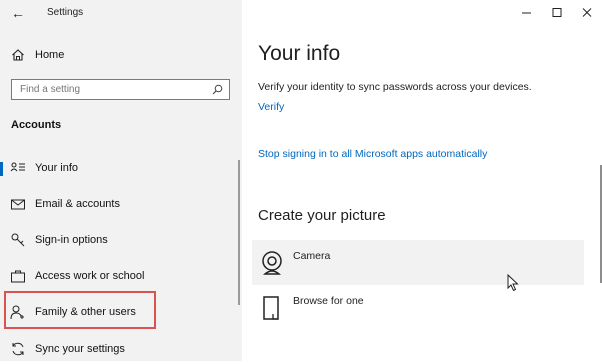  I want to click on sidebar-item-sync-settings: Sync your settings, so click(121, 349).